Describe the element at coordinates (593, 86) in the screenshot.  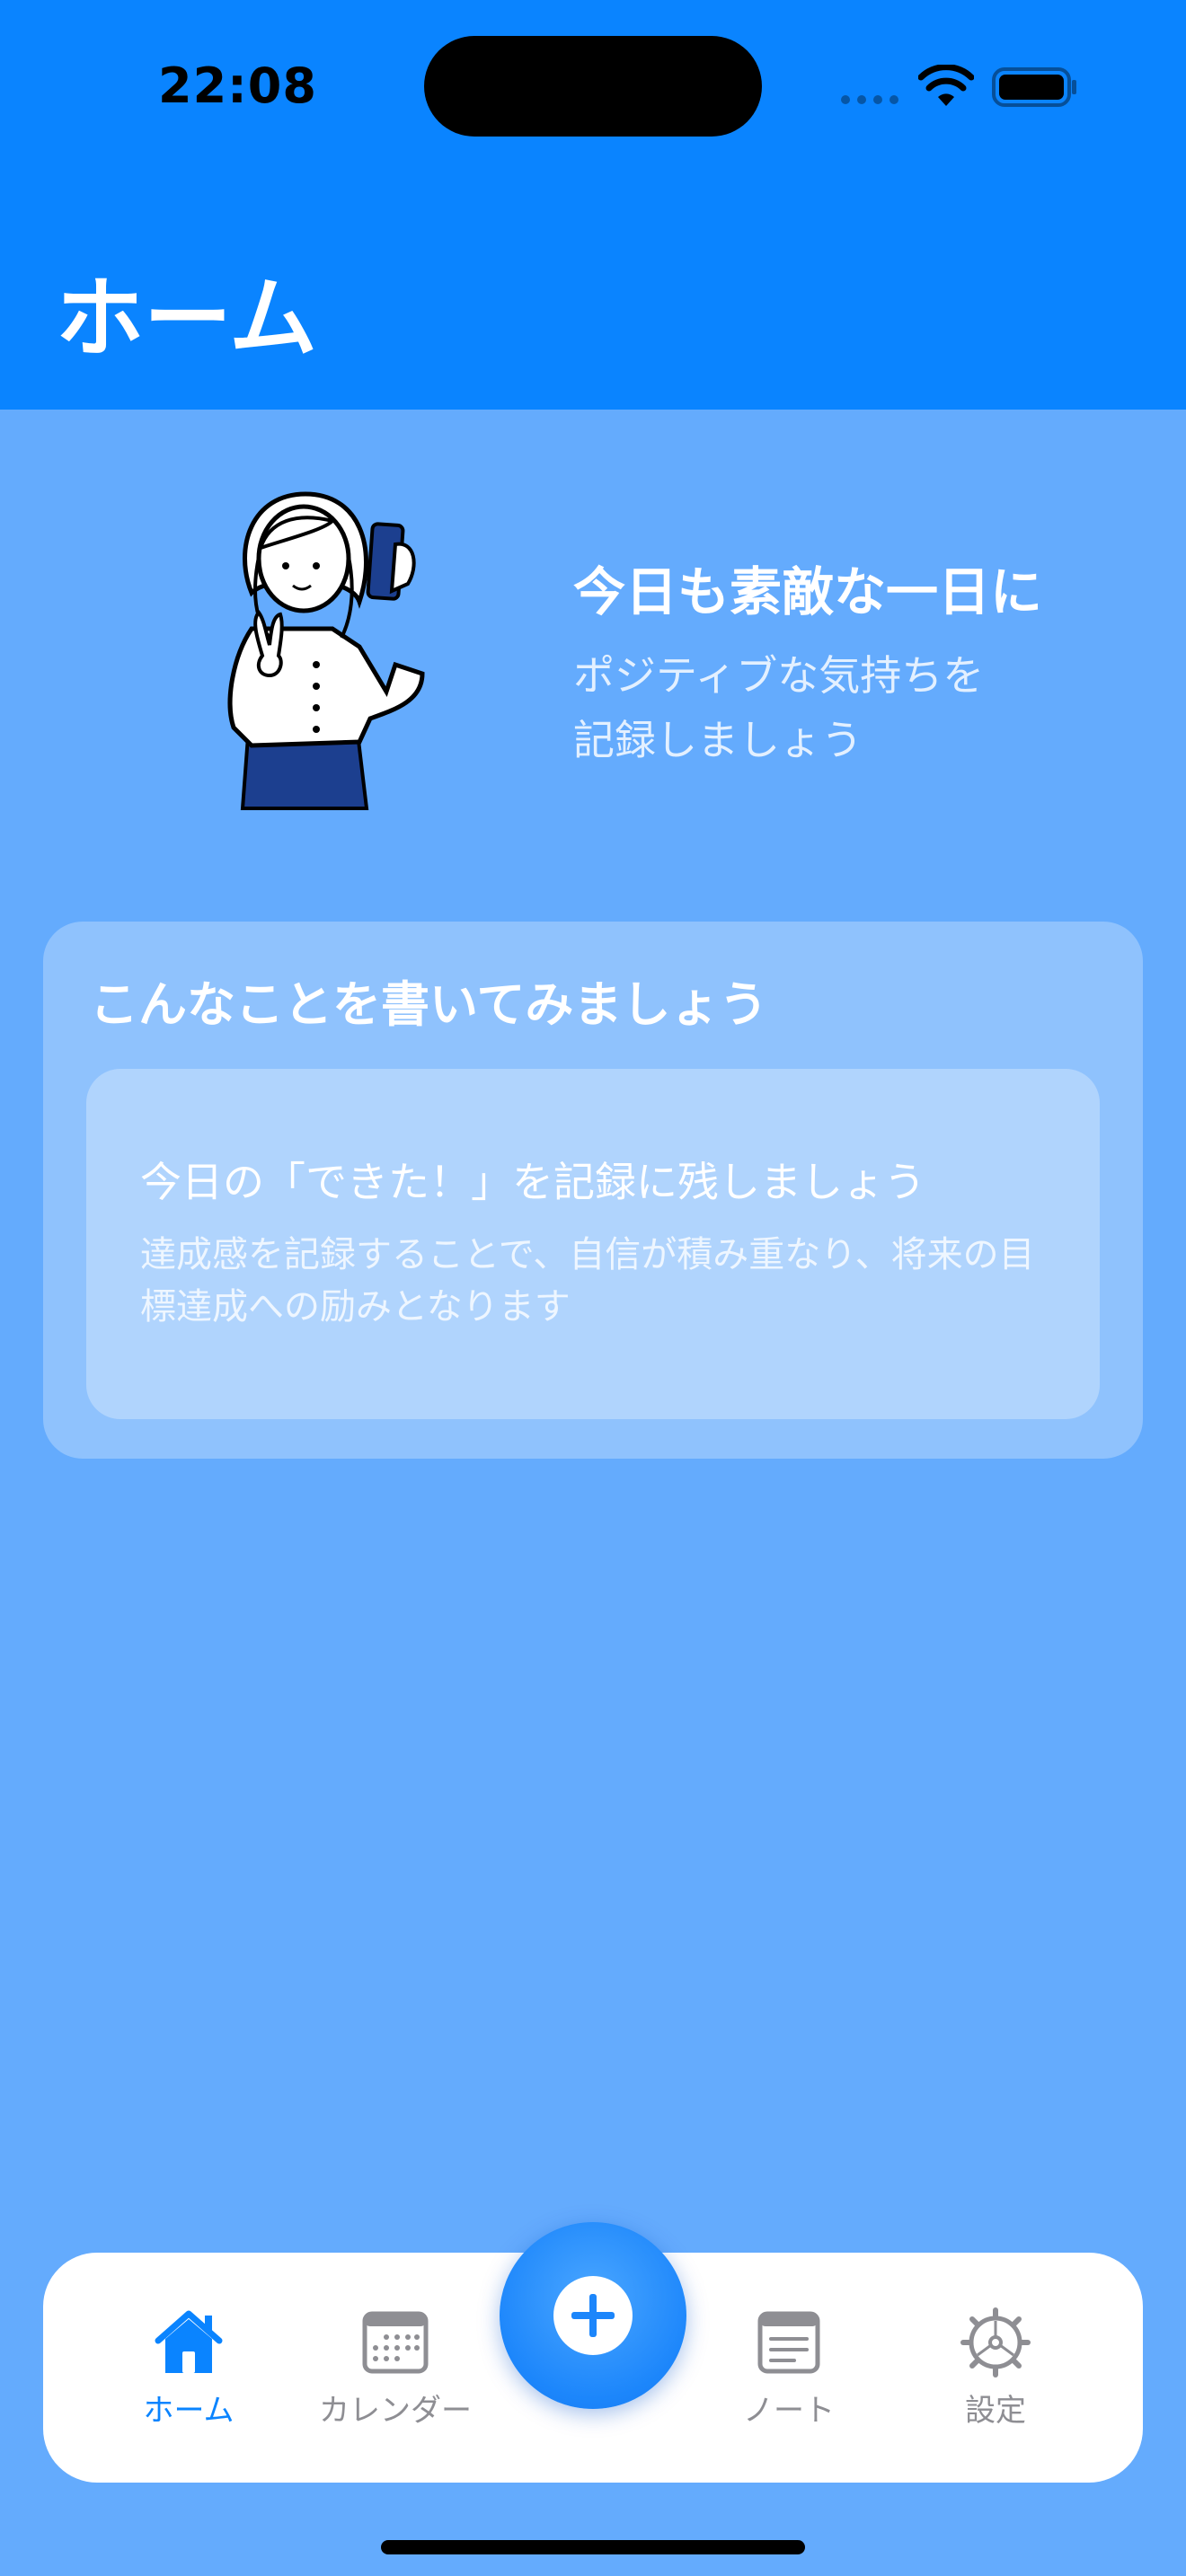
I see `dynamic-island` at that location.